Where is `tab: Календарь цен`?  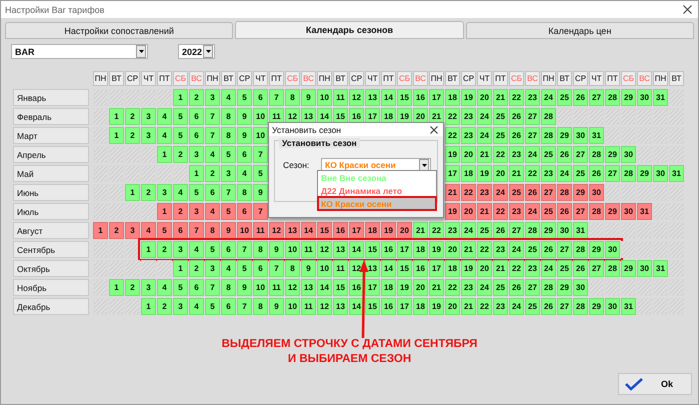 tab: Календарь цен is located at coordinates (580, 30).